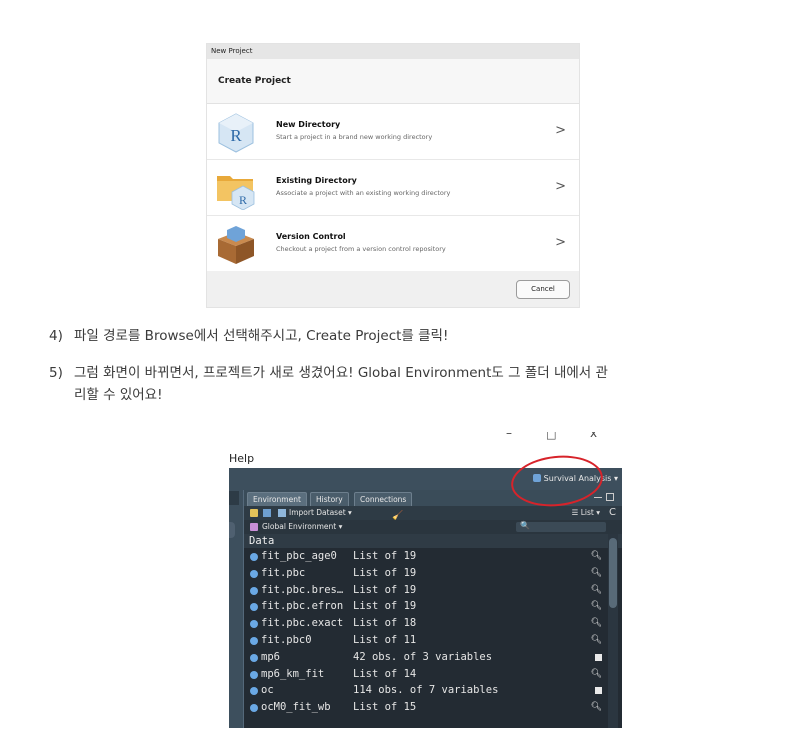 Image resolution: width=811 pixels, height=737 pixels. Describe the element at coordinates (509, 436) in the screenshot. I see `minimize-button: –` at that location.